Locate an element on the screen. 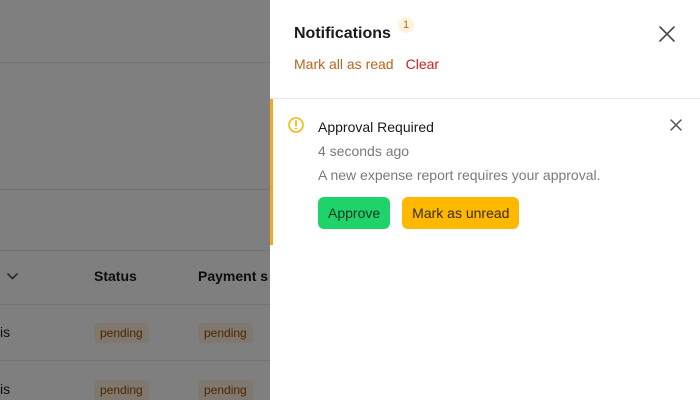  notification-actions: Approve Mark as unread is located at coordinates (419, 213).